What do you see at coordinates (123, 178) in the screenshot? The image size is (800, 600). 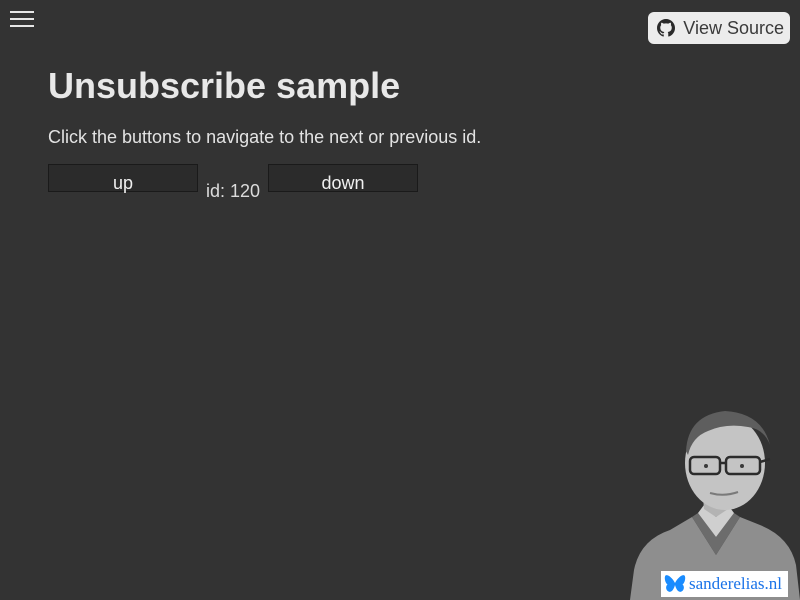 I see `up-button: up` at bounding box center [123, 178].